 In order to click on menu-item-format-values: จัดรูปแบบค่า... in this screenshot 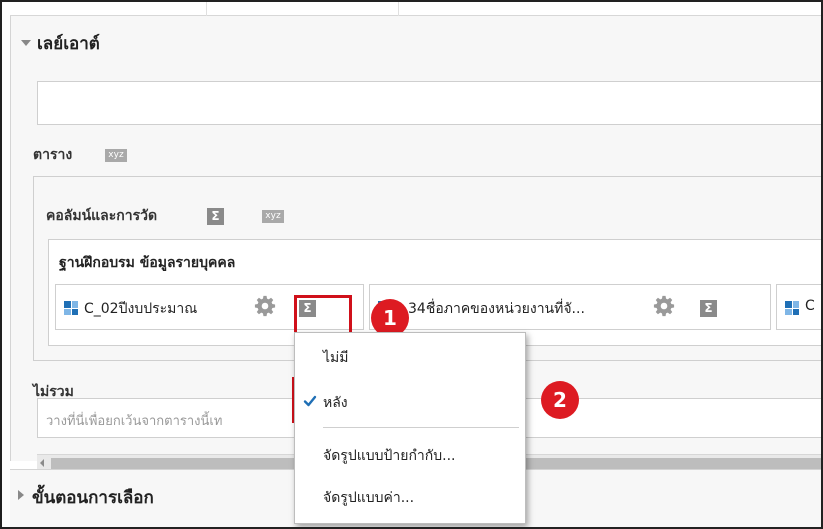, I will do `click(411, 496)`.